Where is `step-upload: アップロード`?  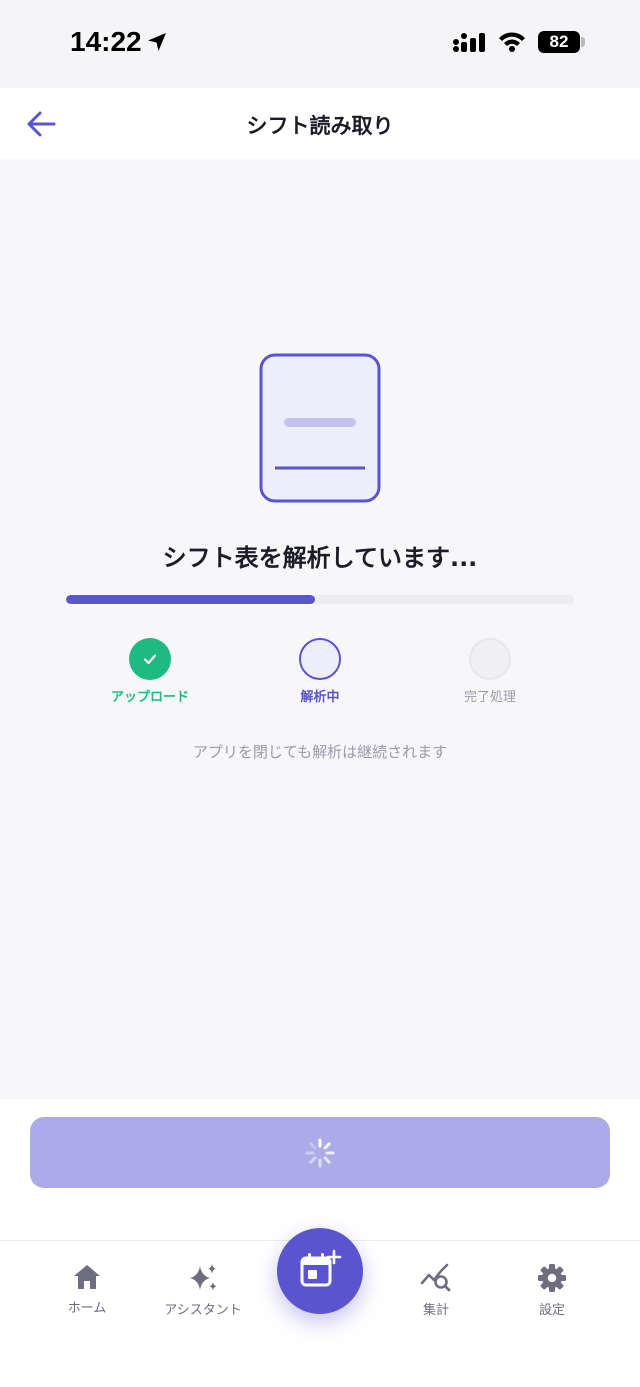
step-upload: アップロード is located at coordinates (150, 671).